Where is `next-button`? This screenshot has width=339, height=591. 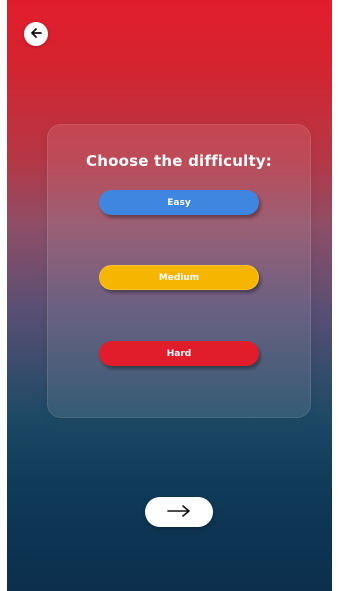
next-button is located at coordinates (179, 512).